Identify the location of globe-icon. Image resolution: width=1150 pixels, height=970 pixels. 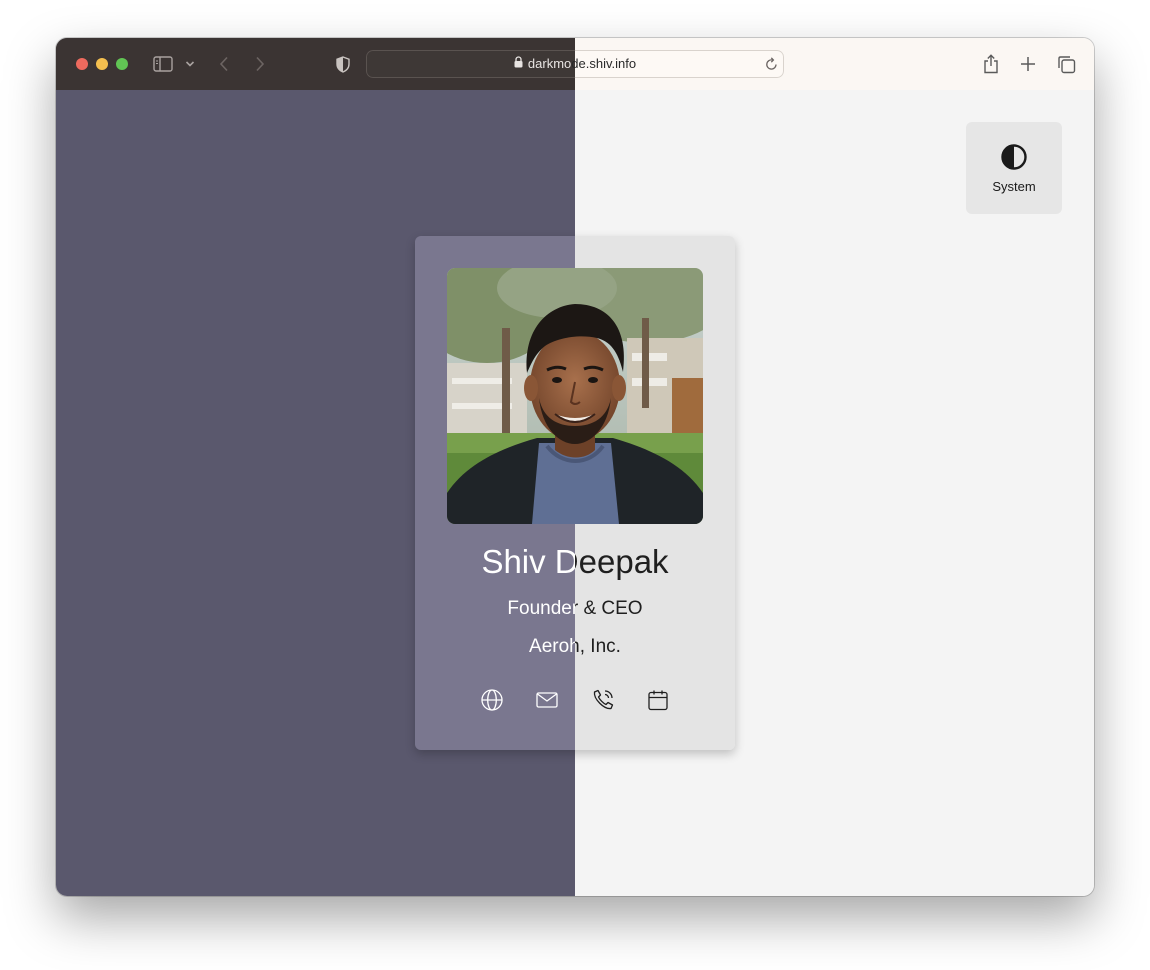
(492, 700).